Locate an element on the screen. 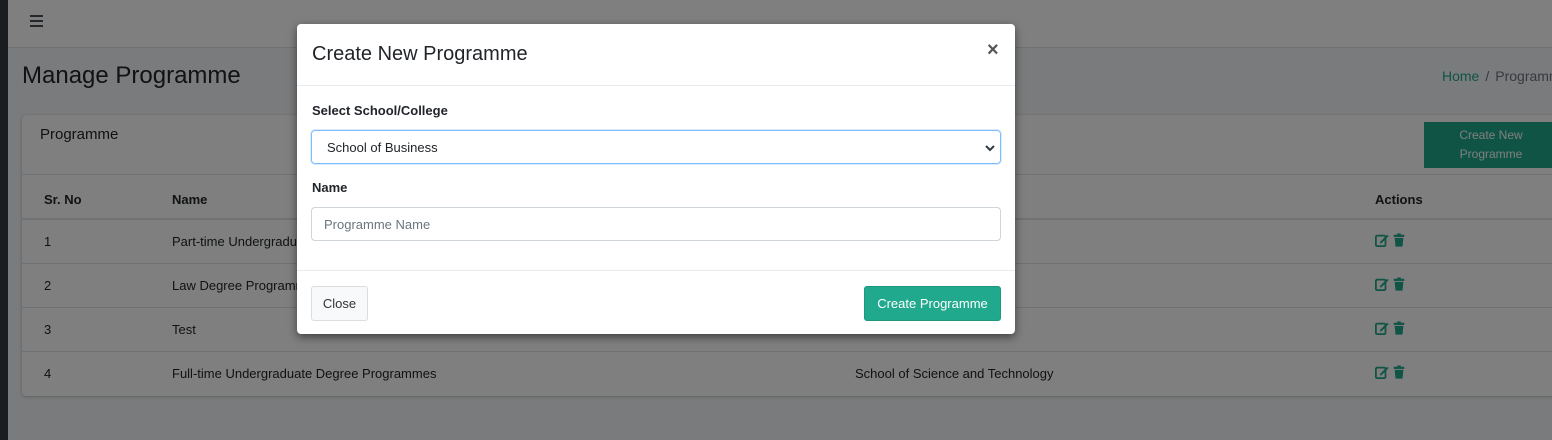  modal-footer: Close Create Programme is located at coordinates (656, 302).